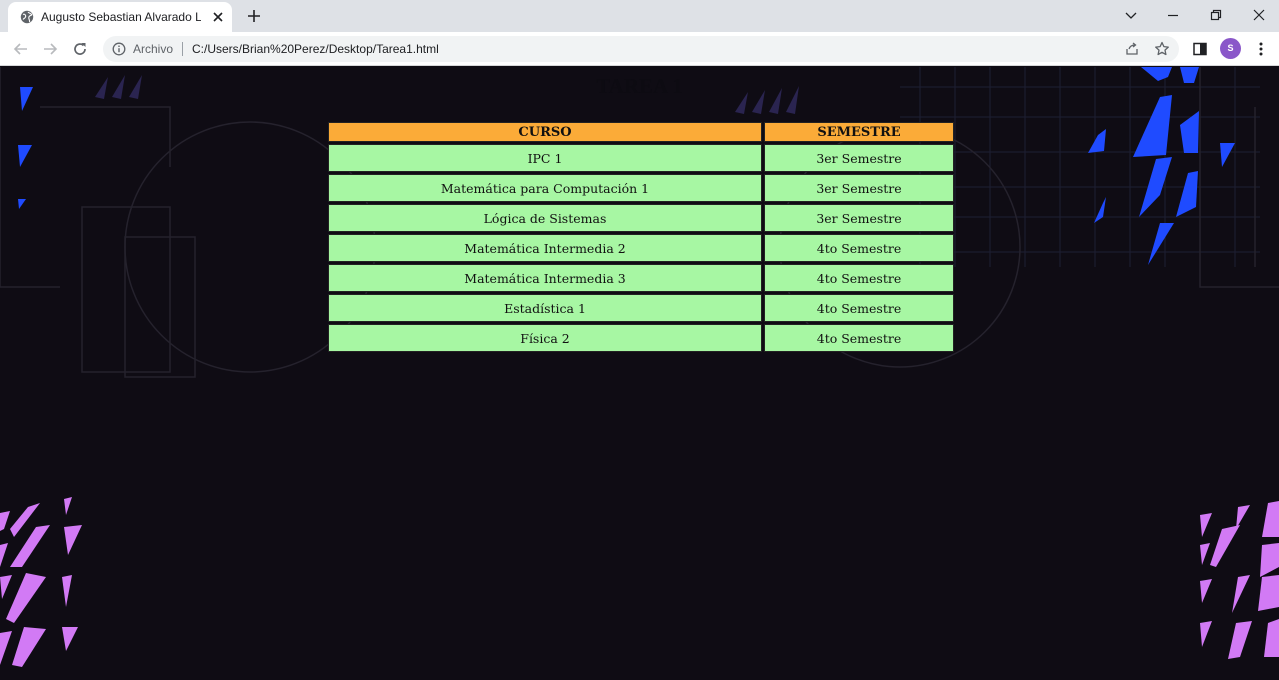  I want to click on column-header-semestre: SEMESTRE, so click(859, 132).